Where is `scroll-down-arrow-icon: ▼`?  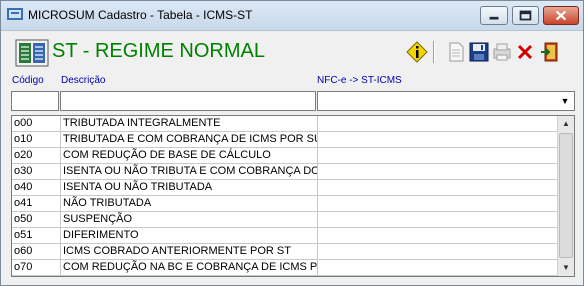 scroll-down-arrow-icon: ▼ is located at coordinates (566, 268).